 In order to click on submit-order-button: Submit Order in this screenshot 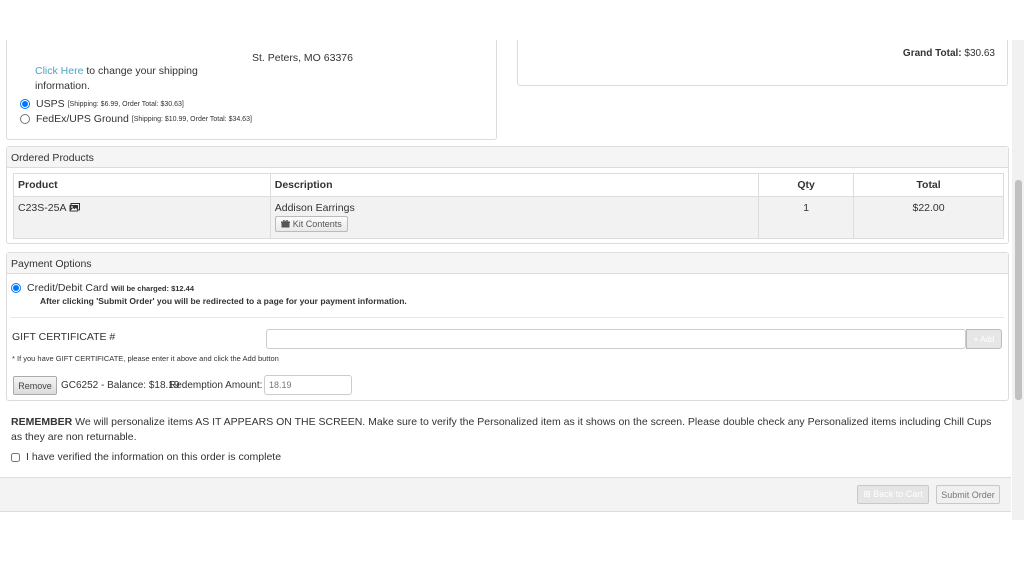, I will do `click(968, 494)`.